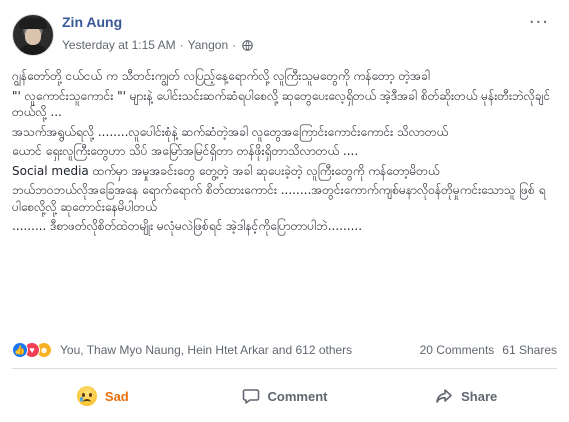 The width and height of the screenshot is (569, 422). I want to click on sad-emoji-icon, so click(86, 396).